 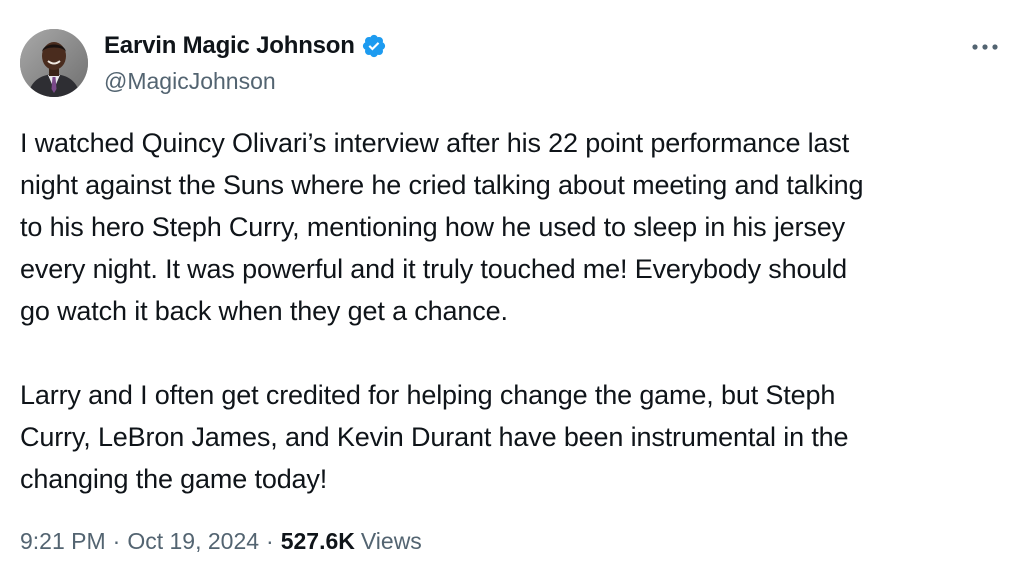 I want to click on tweet-meta: 9:21 PM · Oct 19, 2024 · 527.6K Views, so click(x=221, y=541).